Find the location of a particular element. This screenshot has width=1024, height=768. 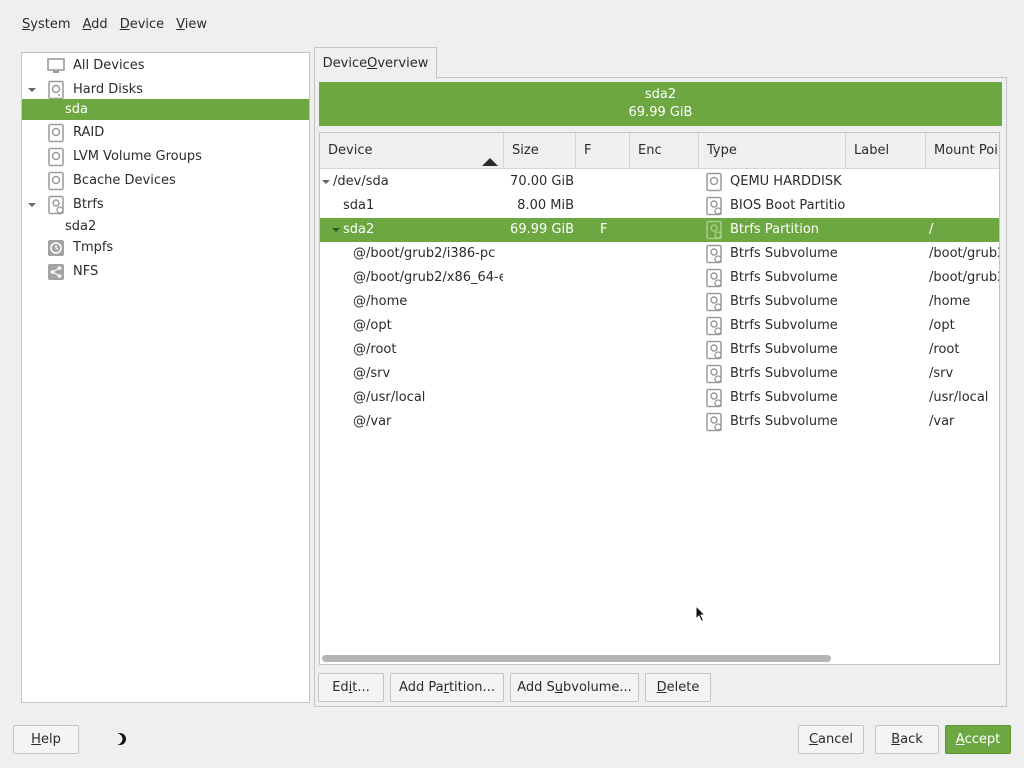

table-row: /dev/sda 70.00 GiB QEMU HARDDISK is located at coordinates (659, 182).